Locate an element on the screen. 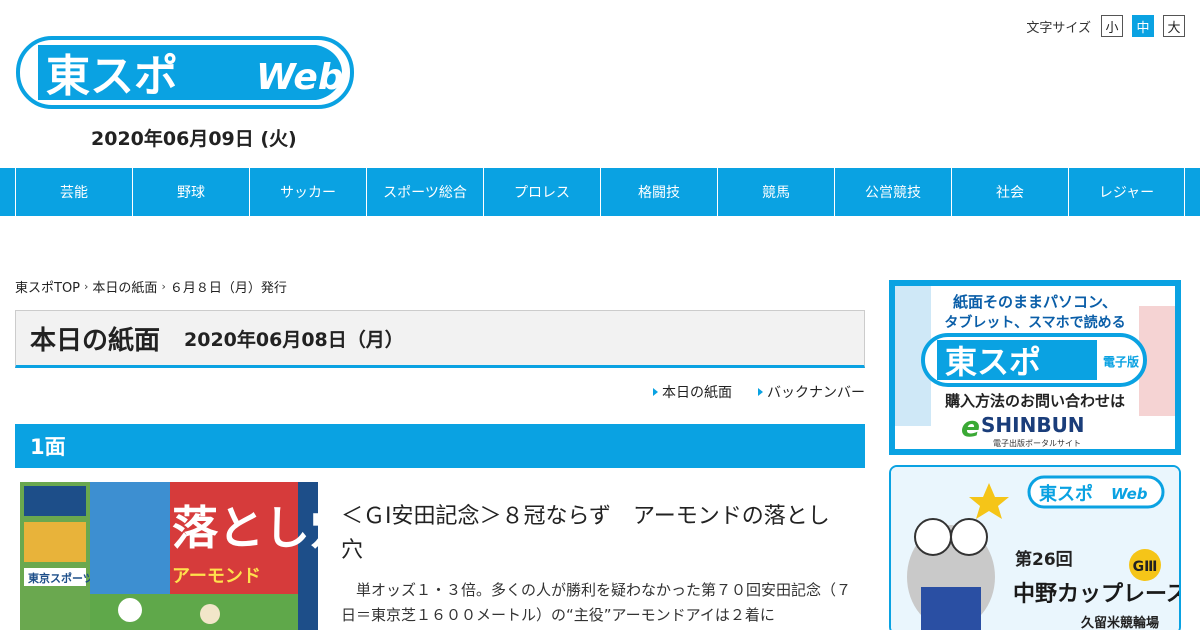  banner-brand-sub: 電子版 is located at coordinates (1121, 361).